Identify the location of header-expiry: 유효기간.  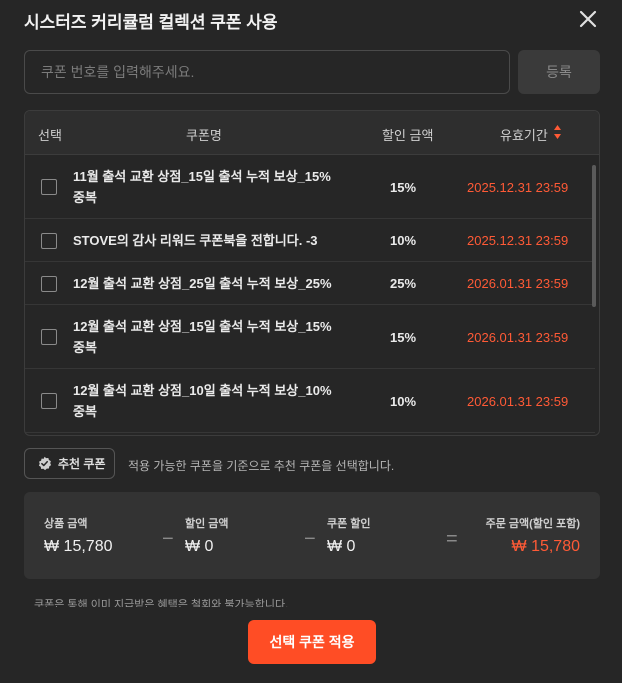
(524, 134).